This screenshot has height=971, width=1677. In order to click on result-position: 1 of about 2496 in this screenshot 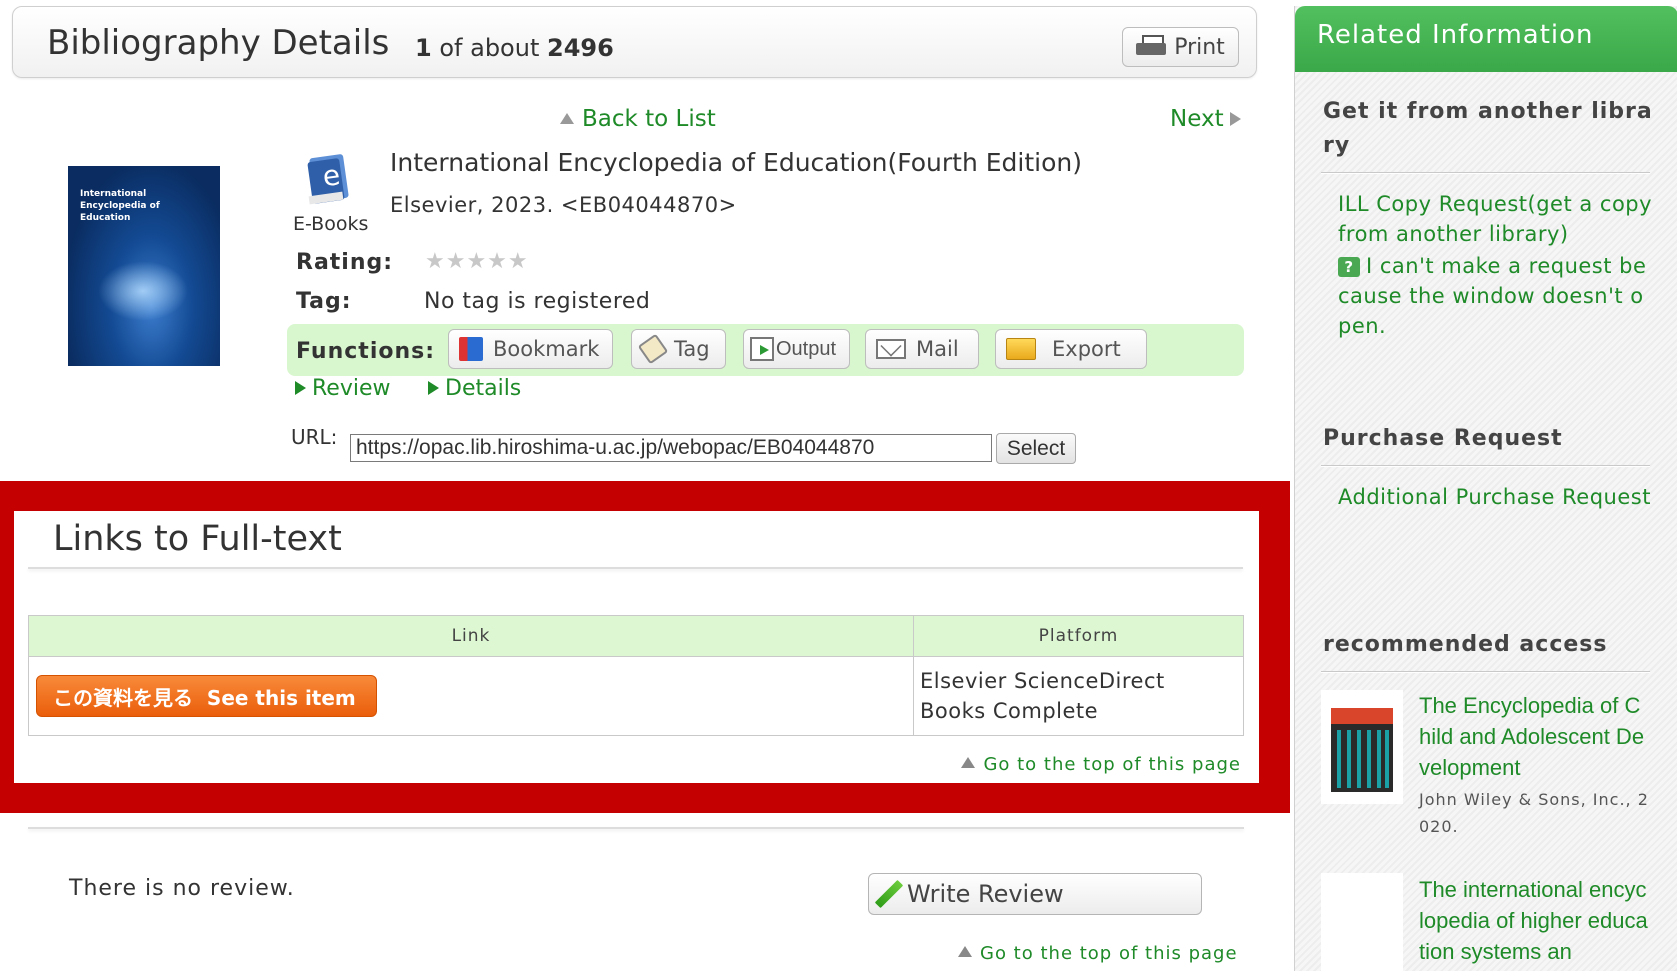, I will do `click(514, 48)`.